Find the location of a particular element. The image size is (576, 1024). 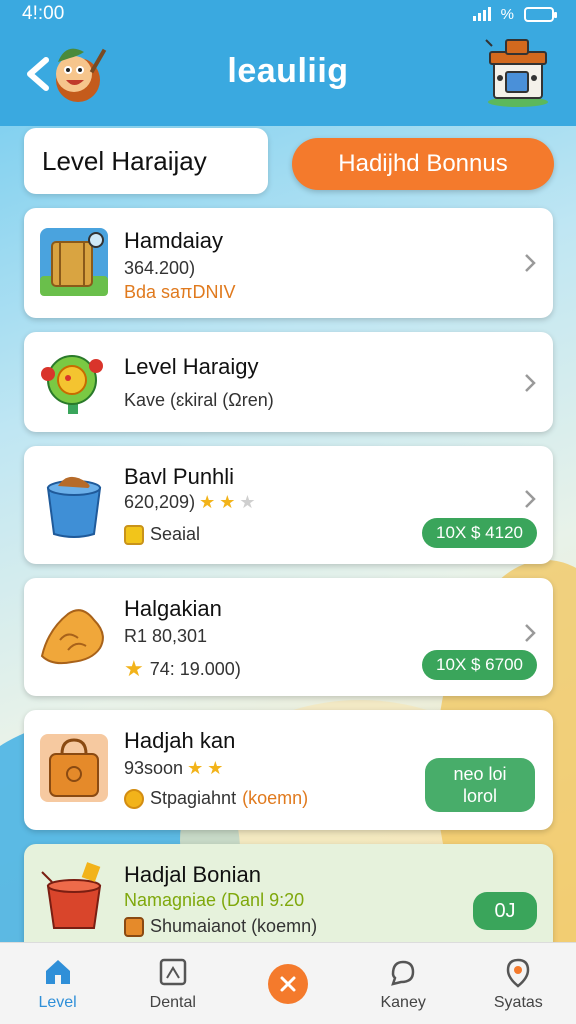

item-note: ★ 74: 19.000) is located at coordinates (182, 669).